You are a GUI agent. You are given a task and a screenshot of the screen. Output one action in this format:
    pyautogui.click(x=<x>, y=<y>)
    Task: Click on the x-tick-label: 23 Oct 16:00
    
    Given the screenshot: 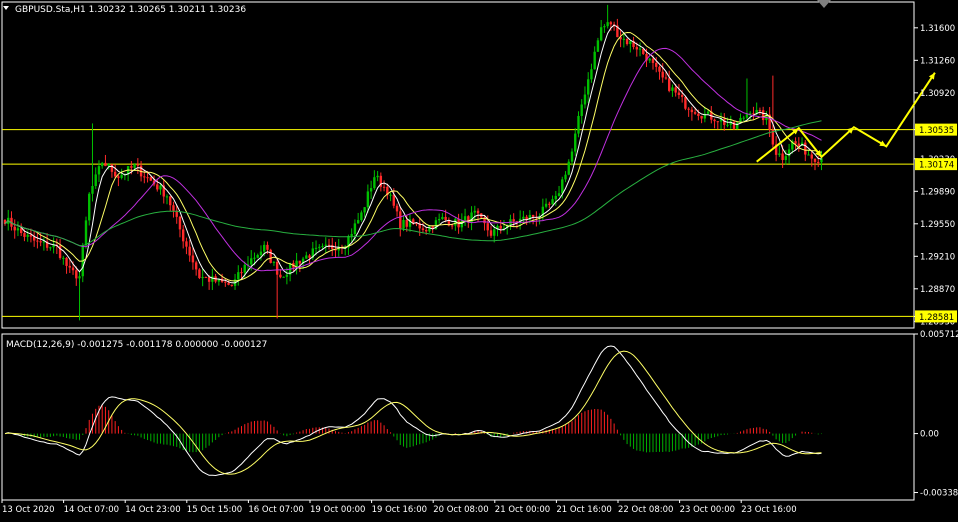 What is the action you would take?
    pyautogui.click(x=768, y=510)
    